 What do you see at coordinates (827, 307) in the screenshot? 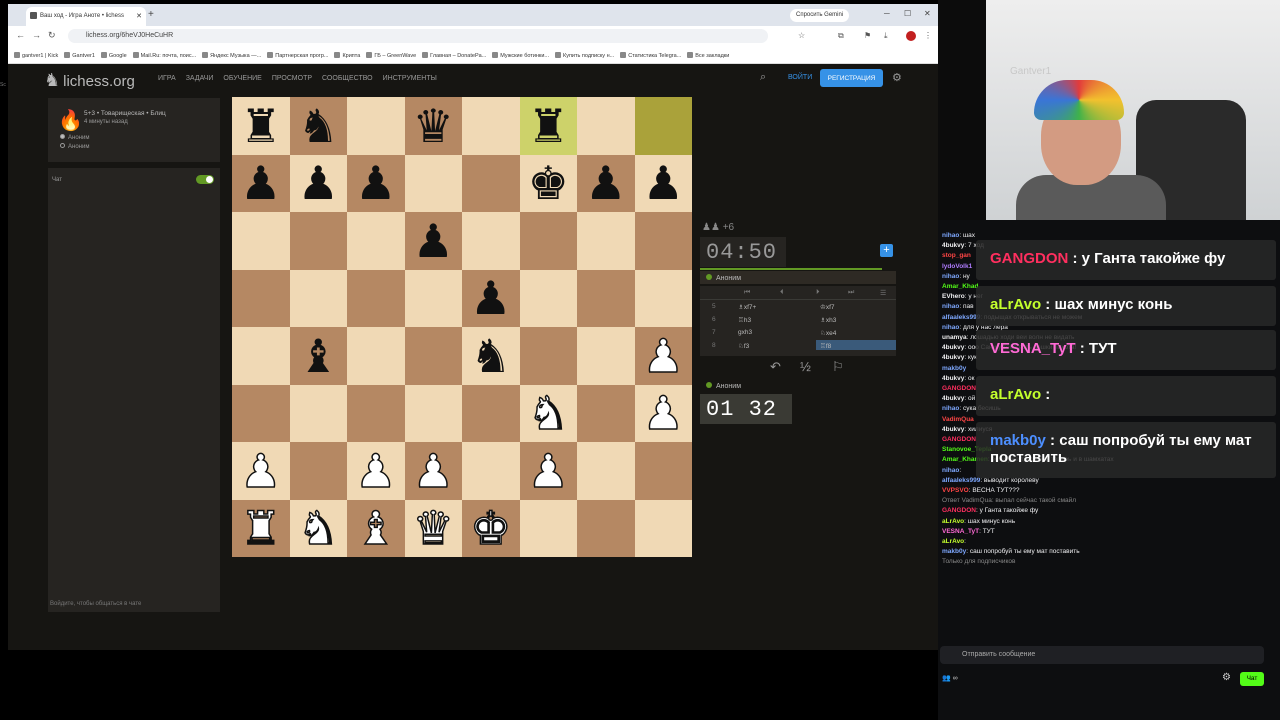
I see `black-move: ♔xf7` at bounding box center [827, 307].